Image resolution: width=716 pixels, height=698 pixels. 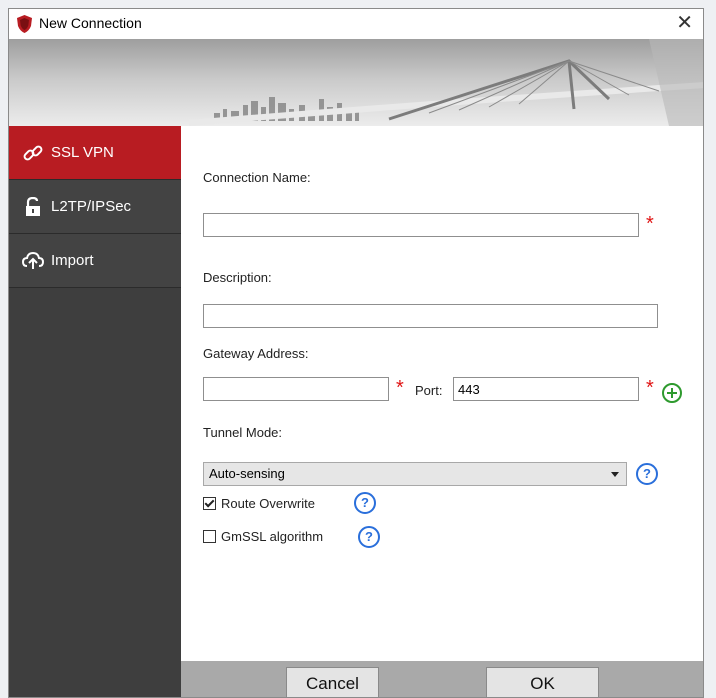 I want to click on add-gateway-icon, so click(x=672, y=393).